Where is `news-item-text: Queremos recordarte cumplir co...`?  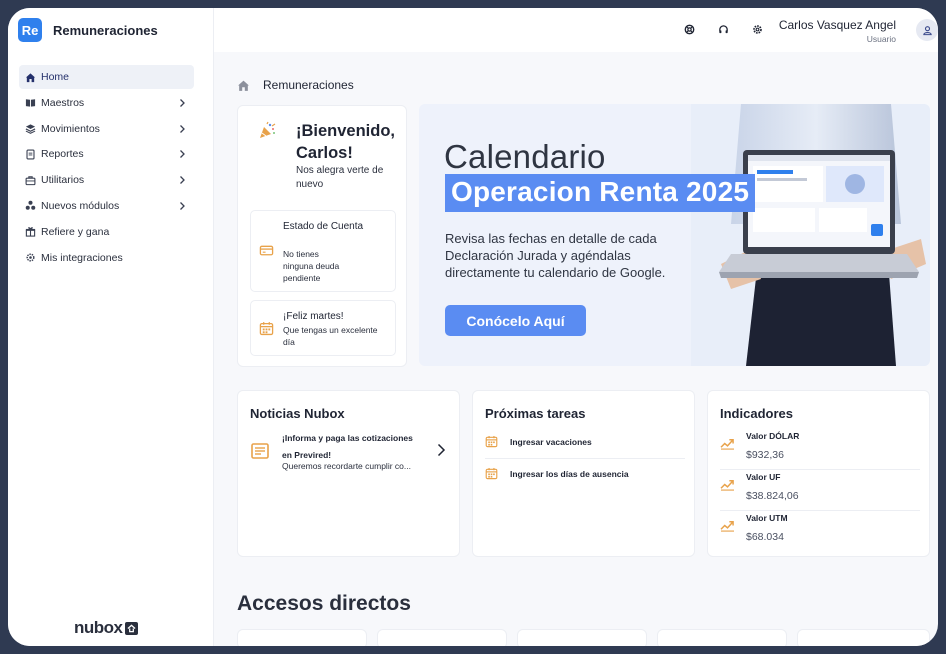
news-item-text: Queremos recordarte cumplir co... is located at coordinates (346, 466).